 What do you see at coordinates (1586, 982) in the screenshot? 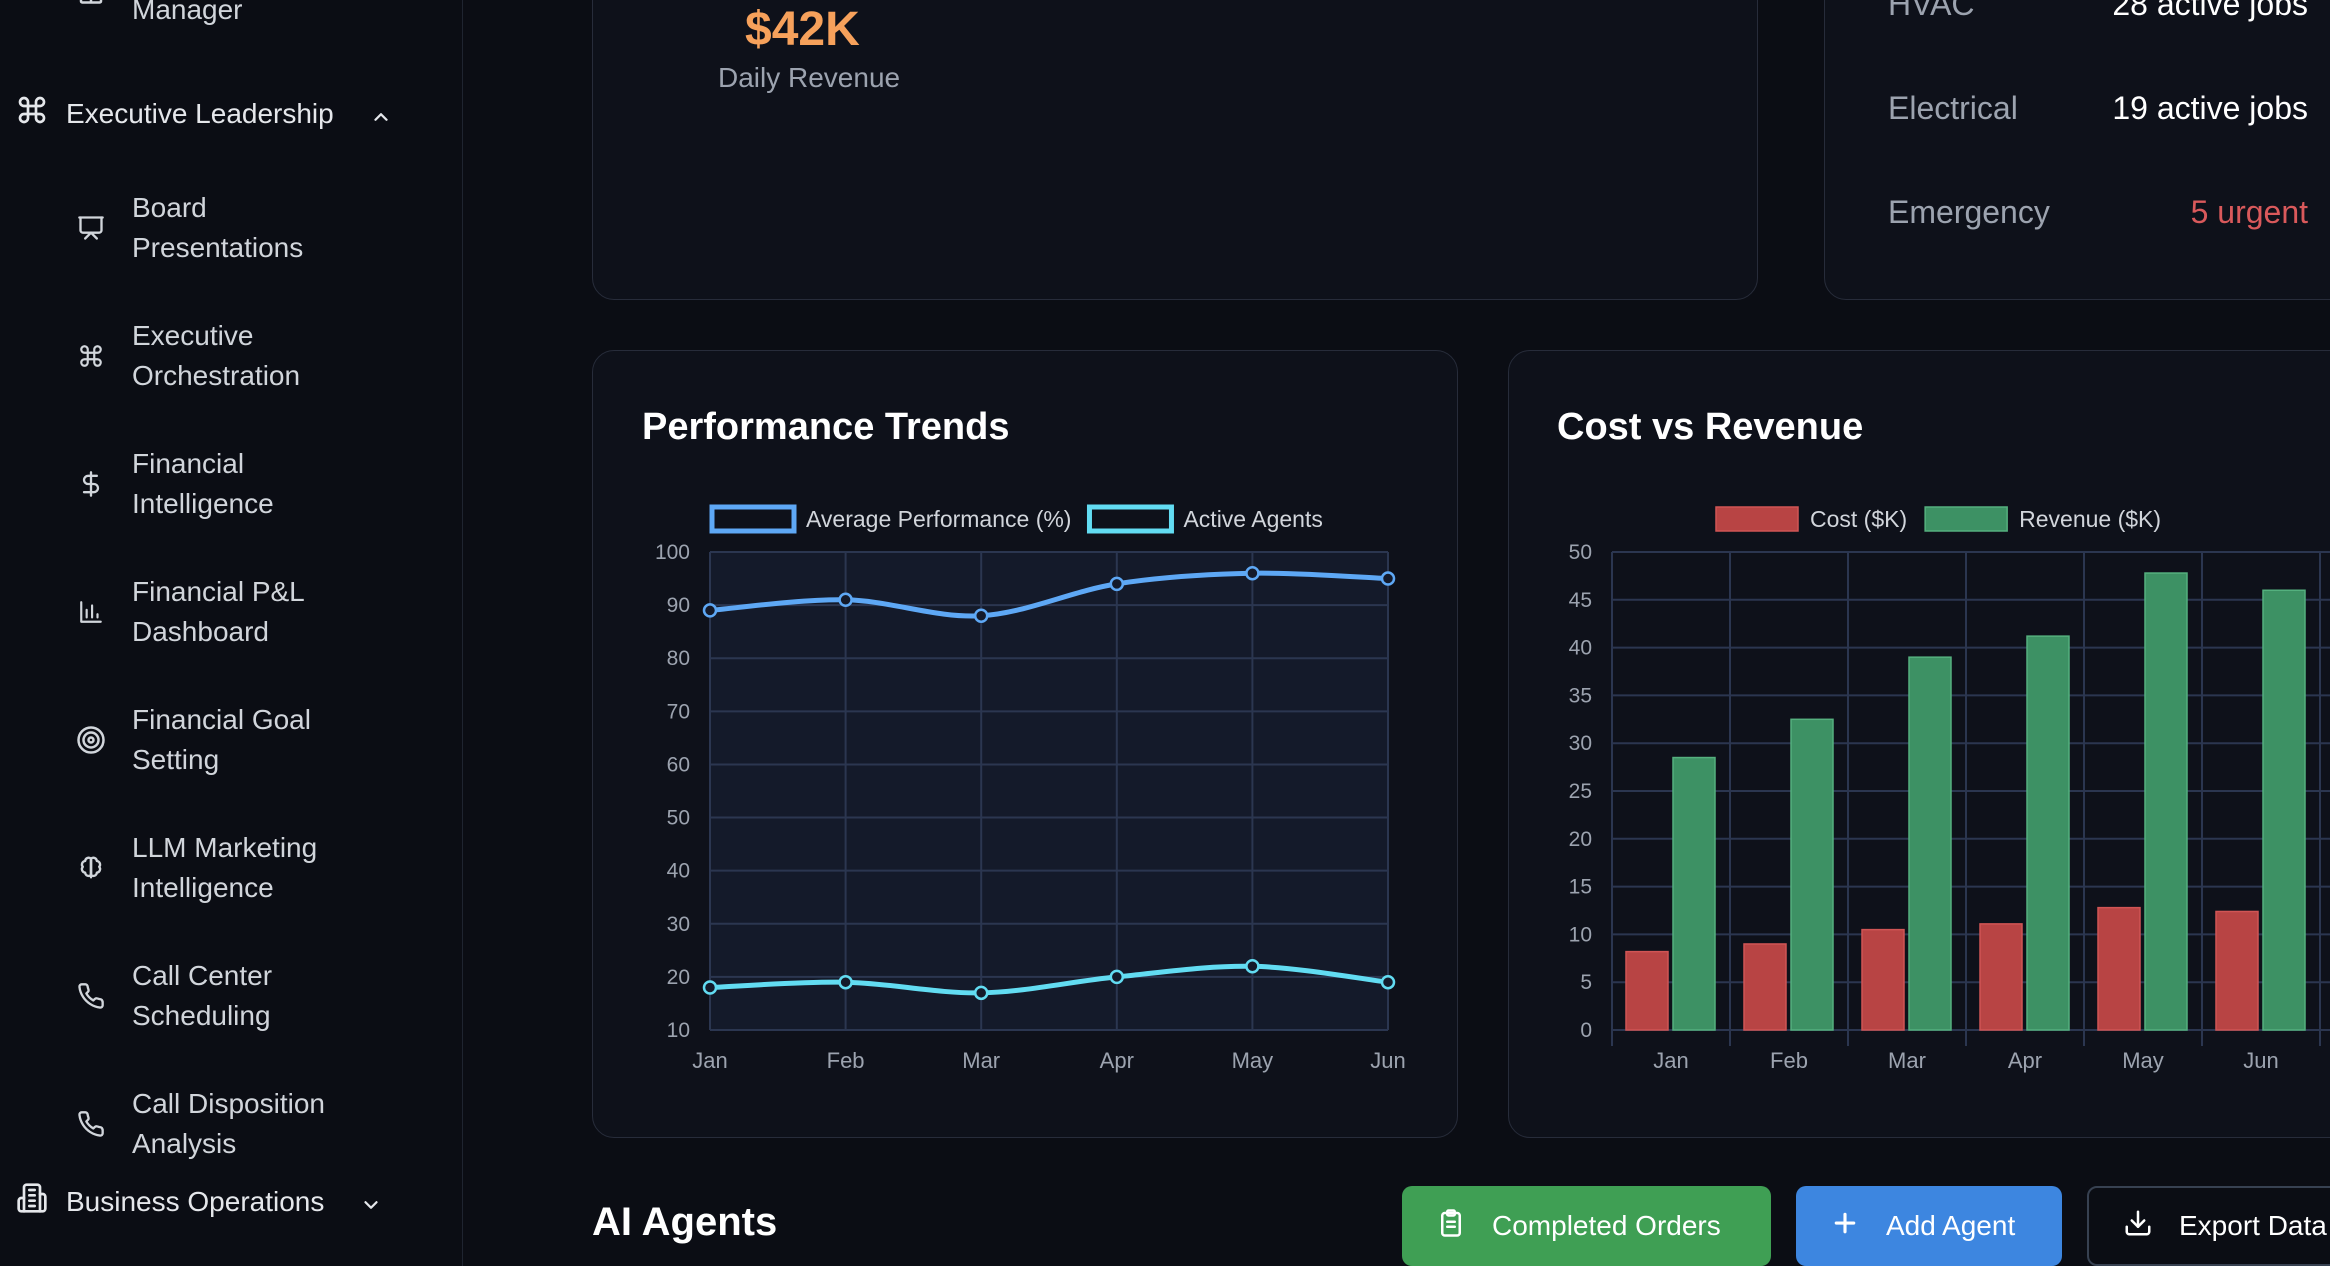
I see `y-tick-label: 5` at bounding box center [1586, 982].